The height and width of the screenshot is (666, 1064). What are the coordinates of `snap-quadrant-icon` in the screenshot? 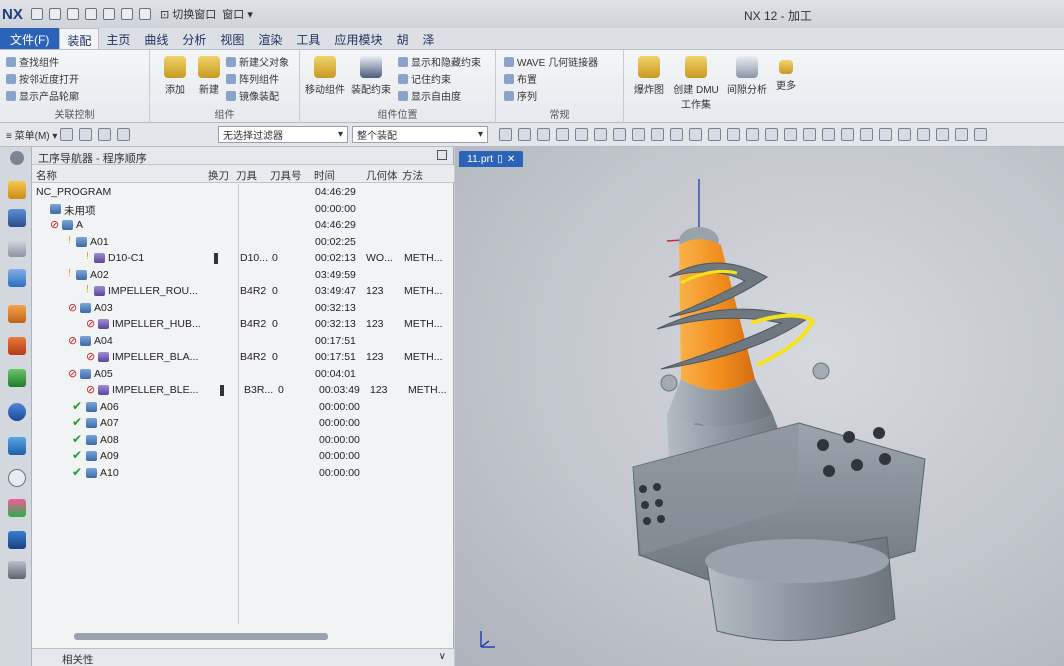 It's located at (581, 134).